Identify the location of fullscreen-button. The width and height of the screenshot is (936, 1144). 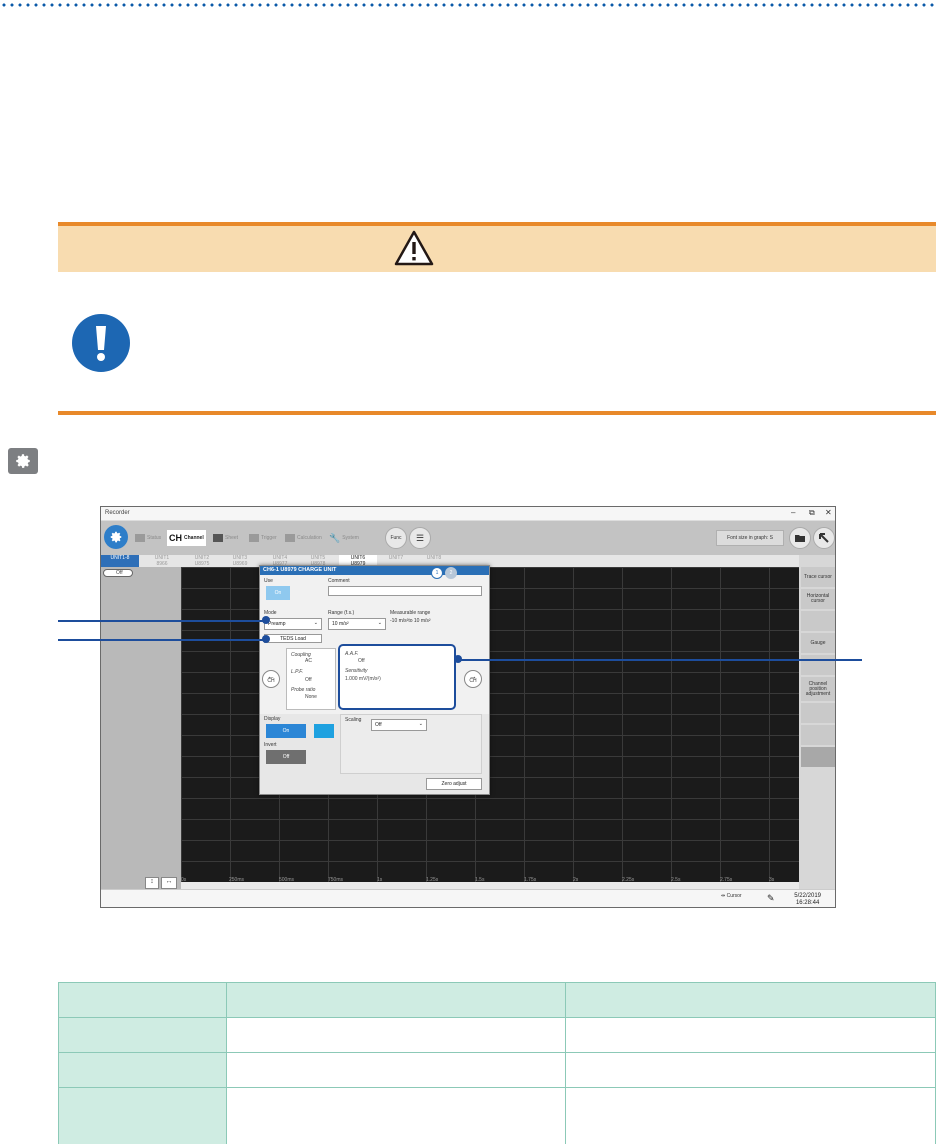
(824, 538).